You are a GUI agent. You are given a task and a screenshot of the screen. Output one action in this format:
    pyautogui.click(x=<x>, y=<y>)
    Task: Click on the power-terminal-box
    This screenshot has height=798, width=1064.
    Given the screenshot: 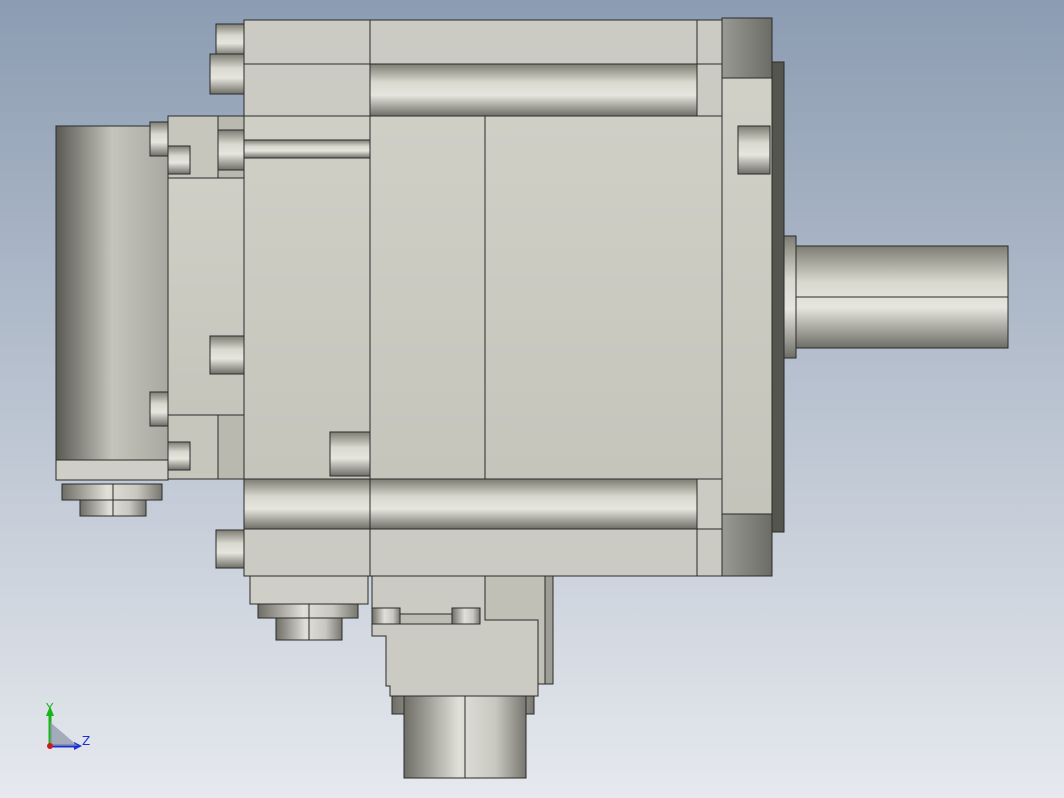 What is the action you would take?
    pyautogui.click(x=309, y=590)
    